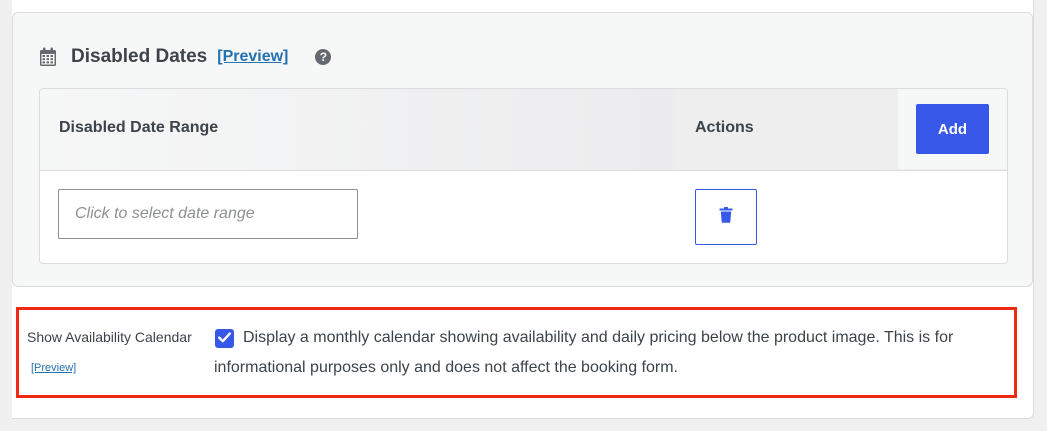  I want to click on delete-button, so click(726, 217).